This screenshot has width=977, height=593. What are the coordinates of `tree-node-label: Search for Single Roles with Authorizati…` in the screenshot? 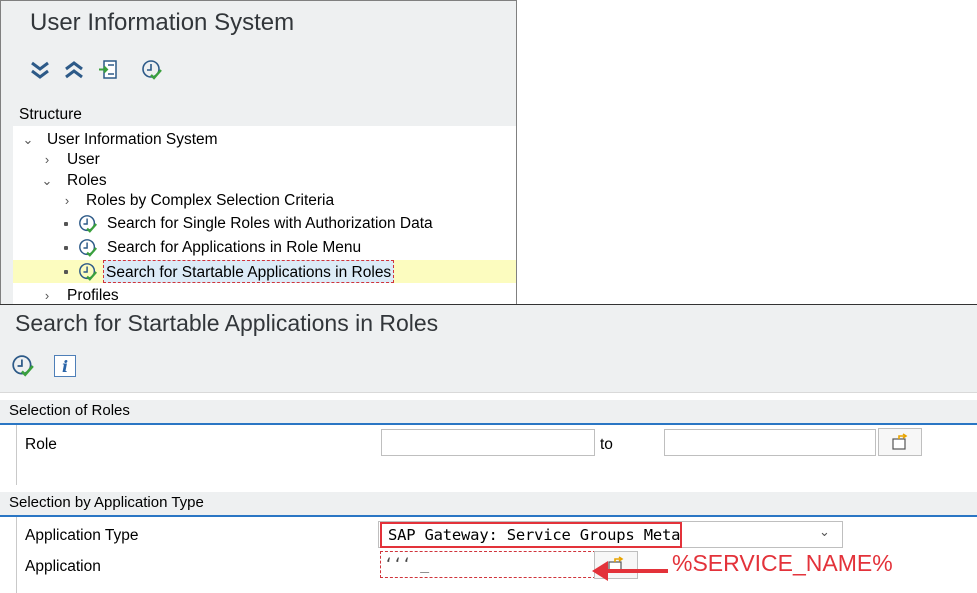 It's located at (270, 223).